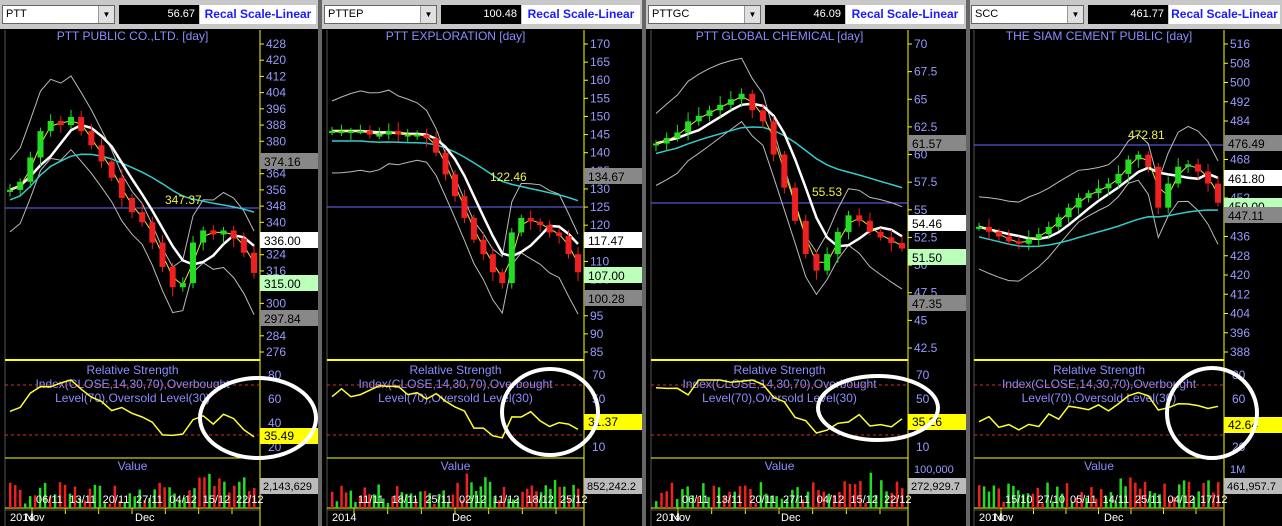 This screenshot has width=1282, height=526. Describe the element at coordinates (282, 162) in the screenshot. I see `price-badge-text: 374.16` at that location.